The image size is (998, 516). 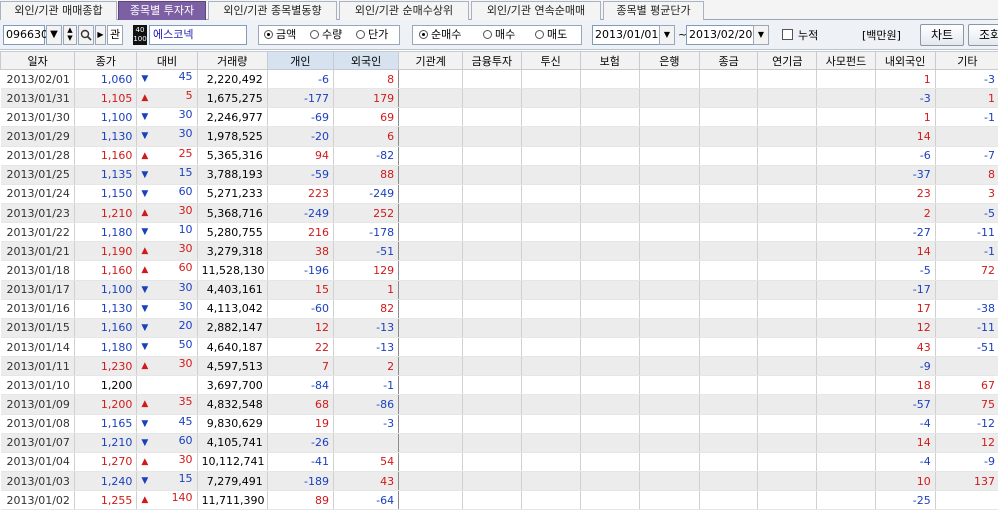 I want to click on chart-button: 차트, so click(x=942, y=35).